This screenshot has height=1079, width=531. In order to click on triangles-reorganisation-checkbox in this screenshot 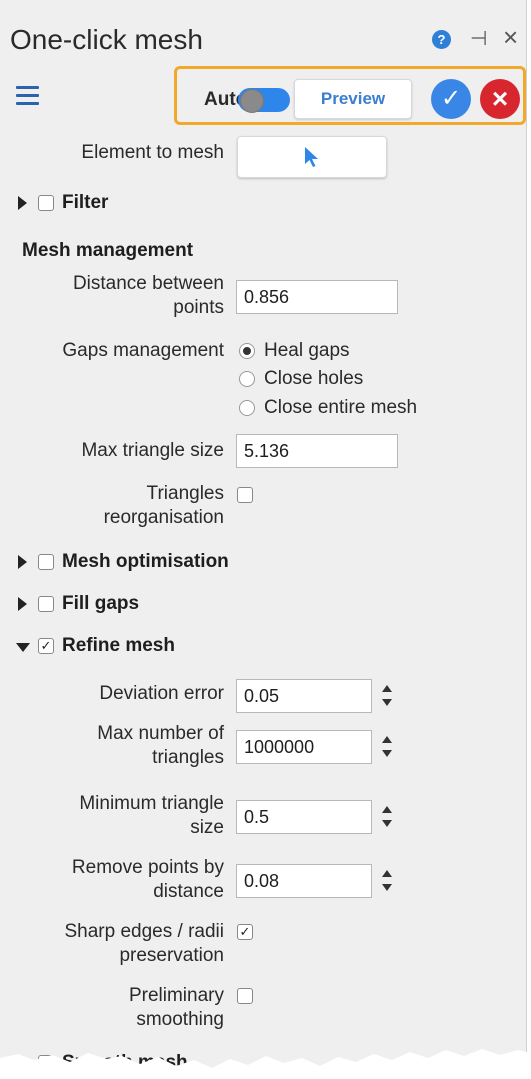, I will do `click(245, 495)`.